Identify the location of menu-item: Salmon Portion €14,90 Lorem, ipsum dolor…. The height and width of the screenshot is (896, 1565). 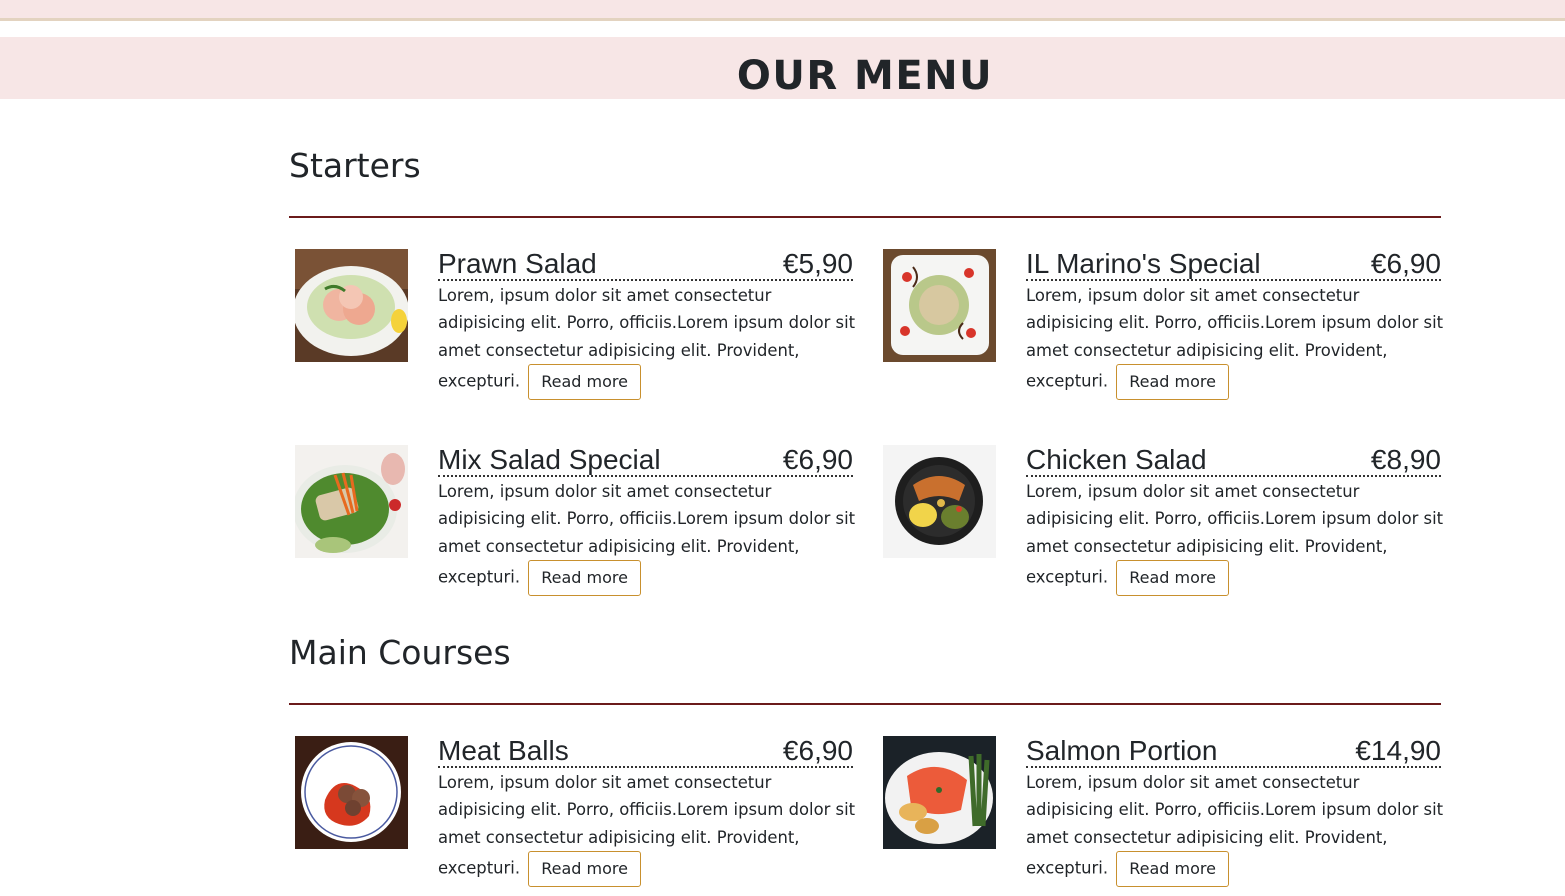
(1160, 815).